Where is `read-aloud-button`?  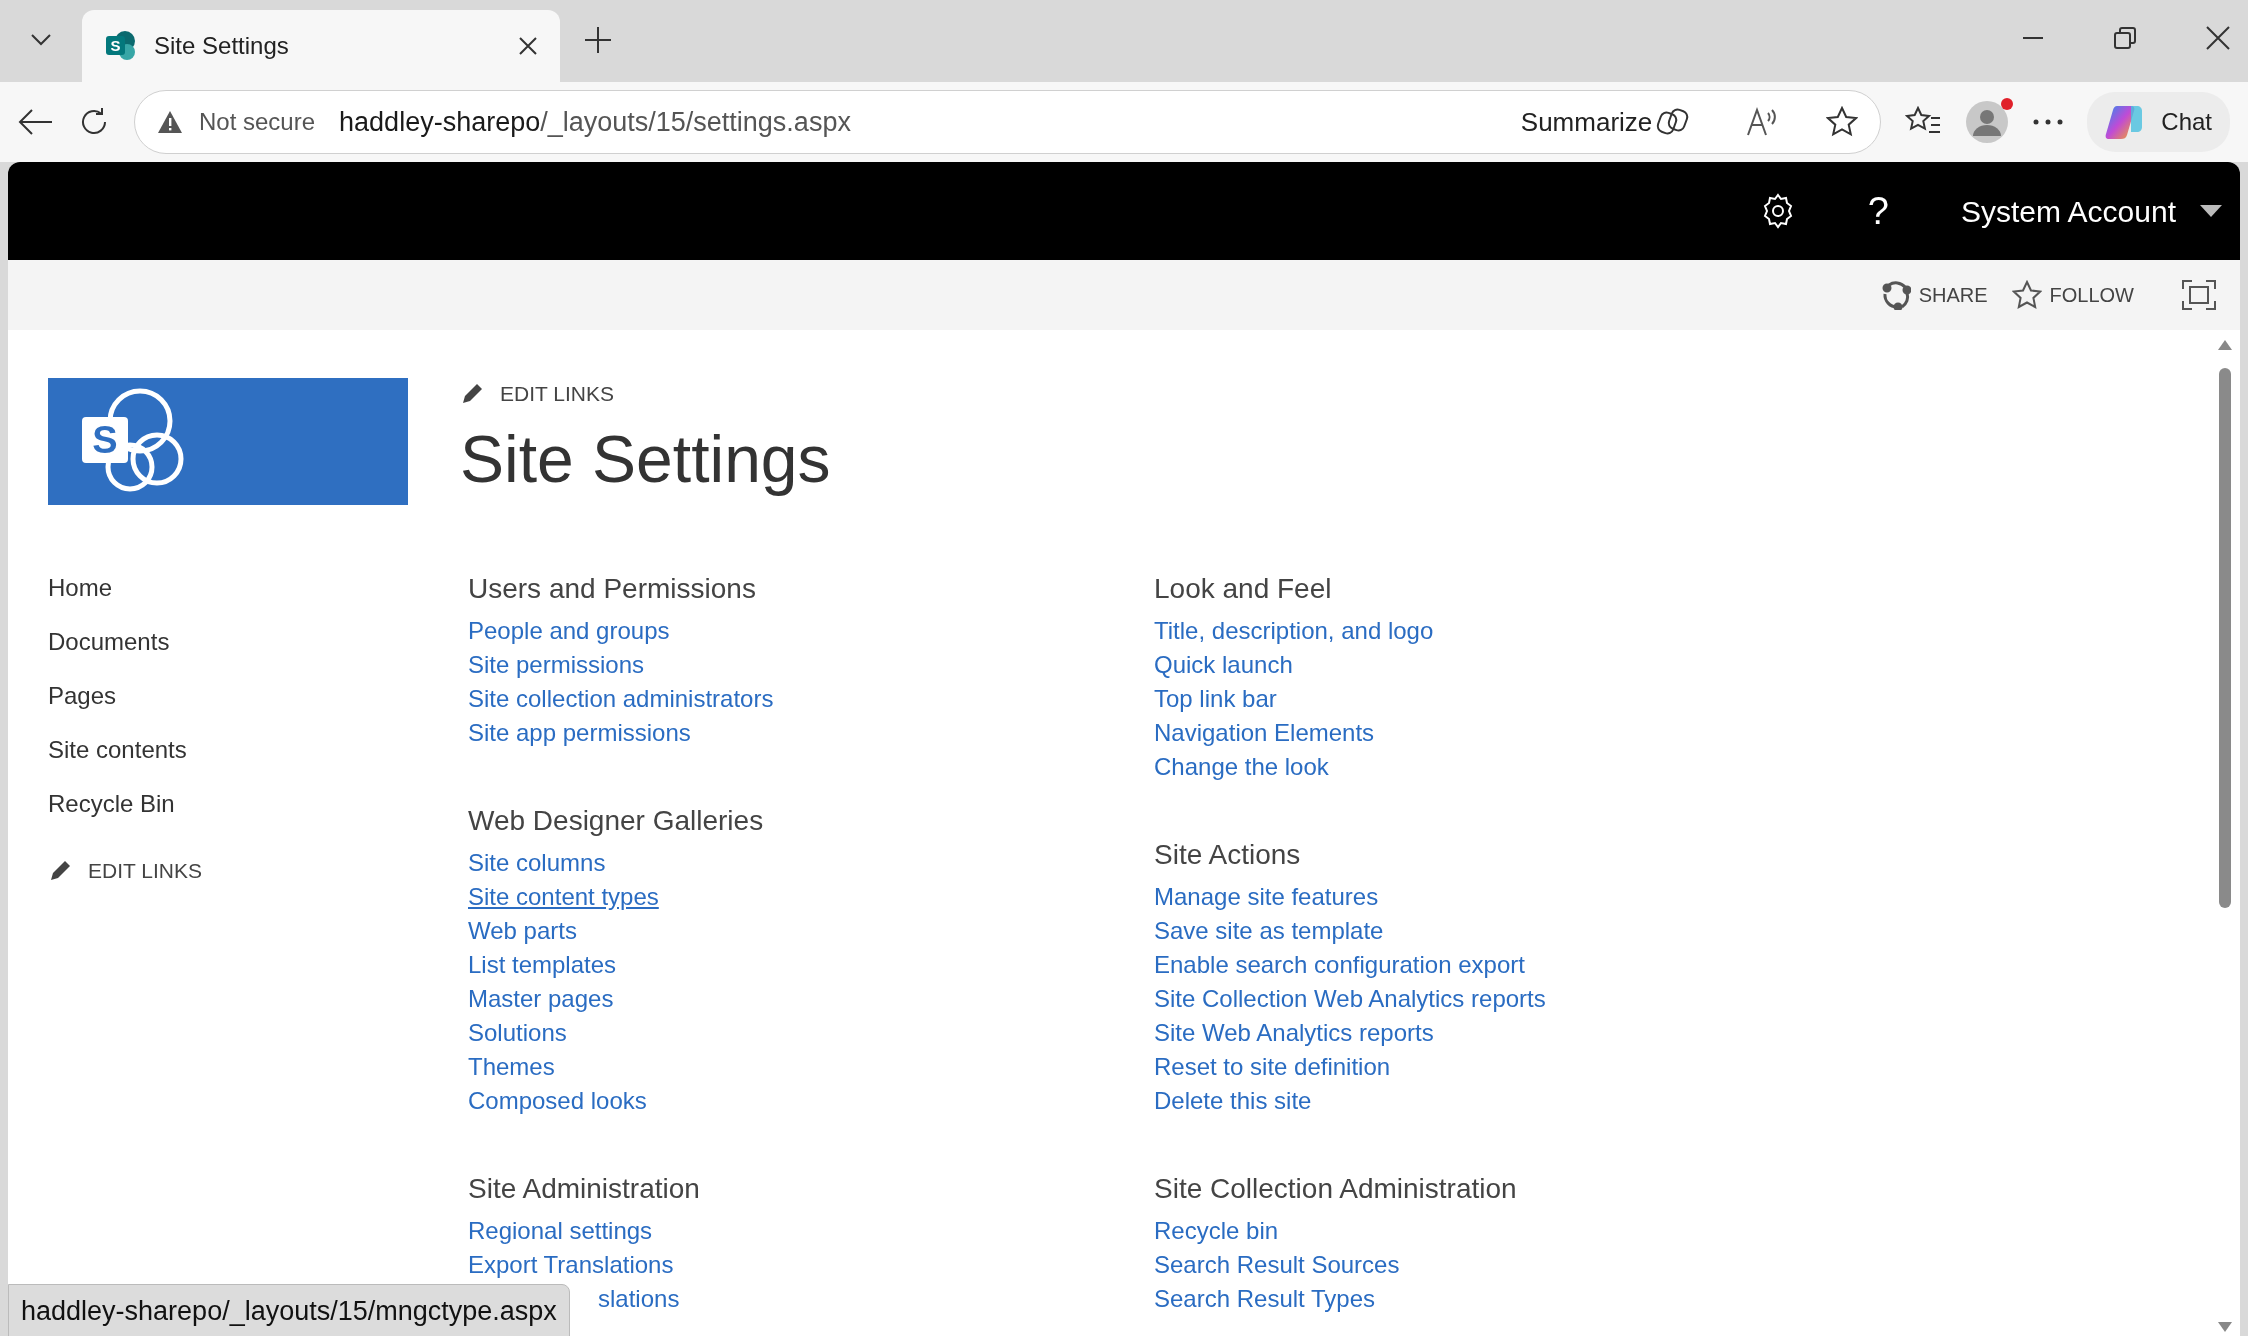
read-aloud-button is located at coordinates (1762, 122).